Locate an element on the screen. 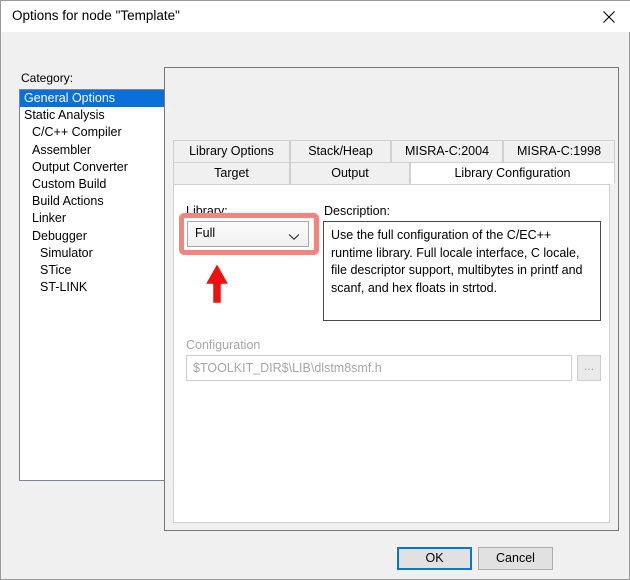 This screenshot has height=580, width=630. category-item: Assembler is located at coordinates (93, 150).